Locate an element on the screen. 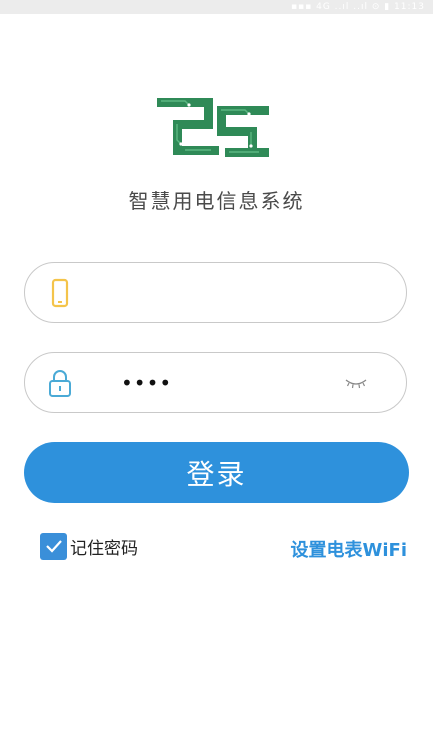 Image resolution: width=433 pixels, height=737 pixels. phone-field is located at coordinates (215, 292).